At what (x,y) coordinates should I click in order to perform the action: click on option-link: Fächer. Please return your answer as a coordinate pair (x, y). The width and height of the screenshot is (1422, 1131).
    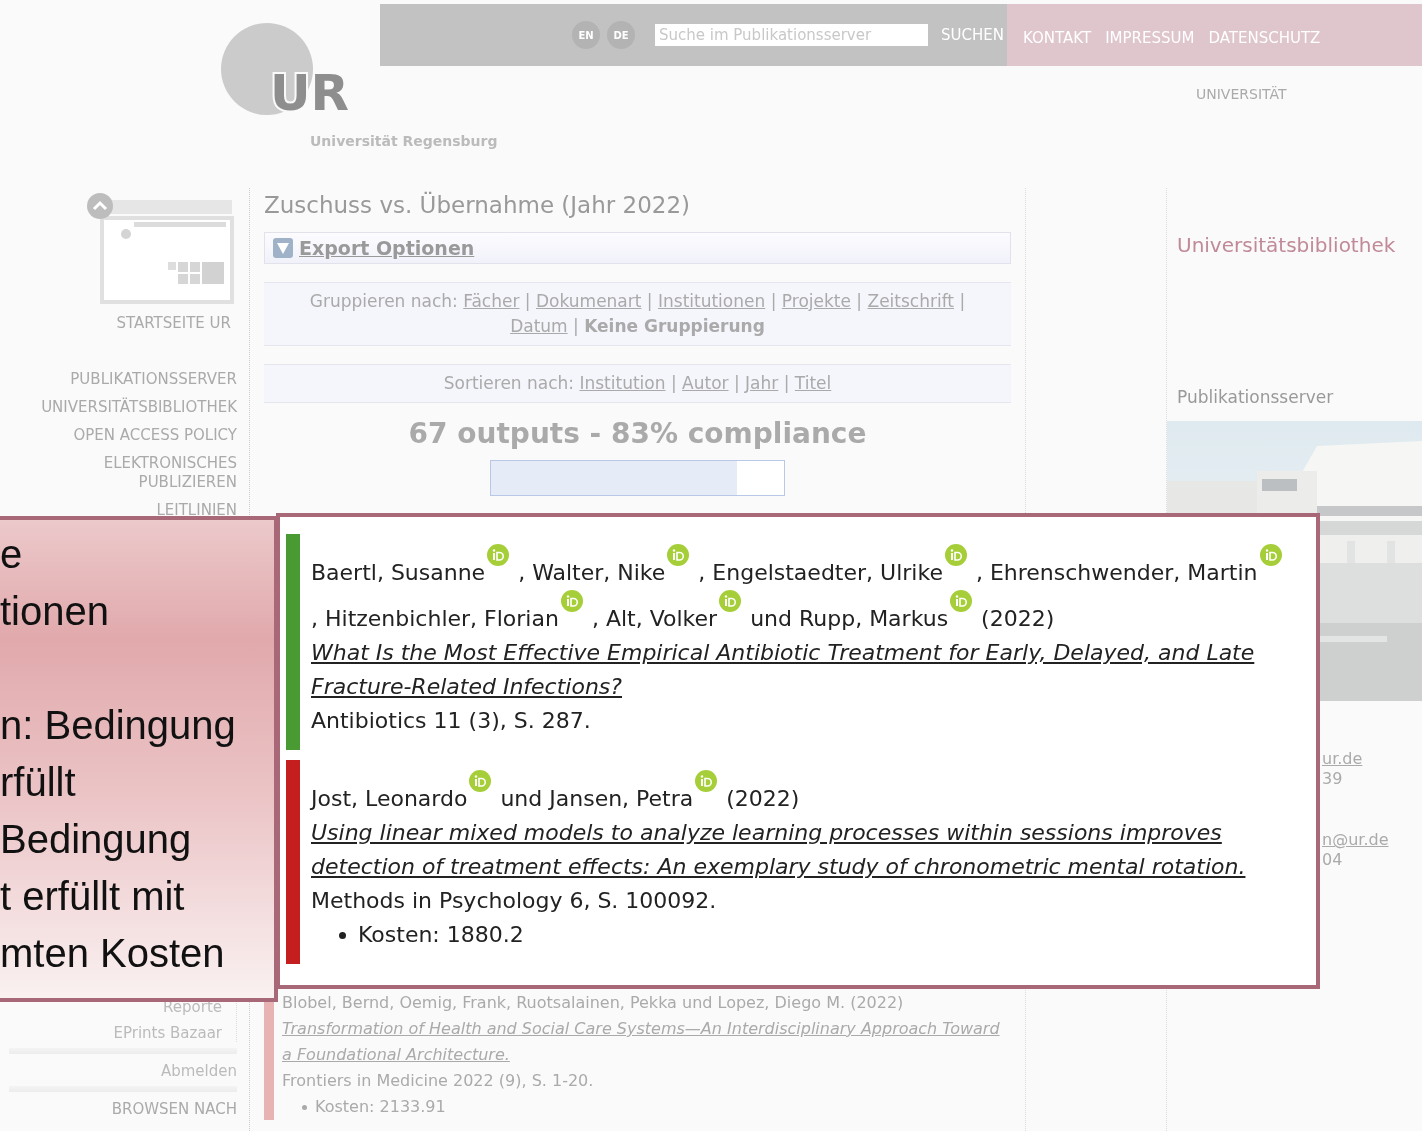
    Looking at the image, I should click on (491, 301).